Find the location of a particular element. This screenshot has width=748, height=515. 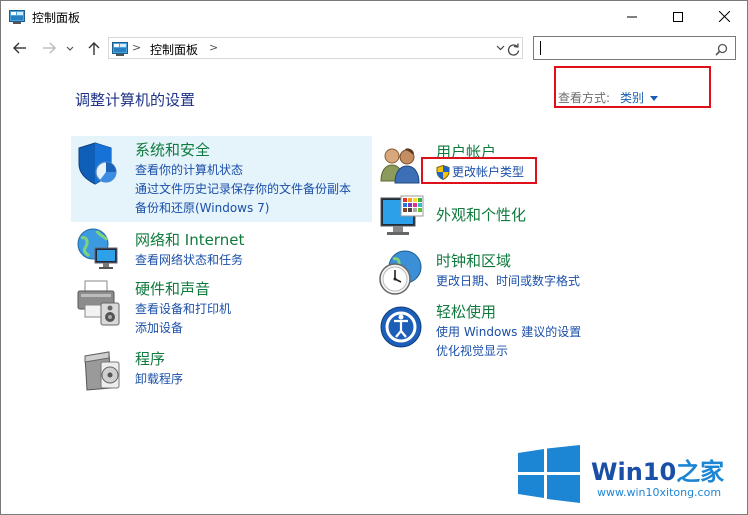

maximize-button is located at coordinates (678, 16).